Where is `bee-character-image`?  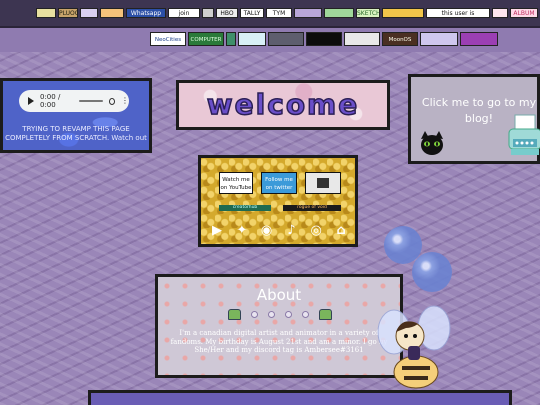 bee-character-image is located at coordinates (414, 347).